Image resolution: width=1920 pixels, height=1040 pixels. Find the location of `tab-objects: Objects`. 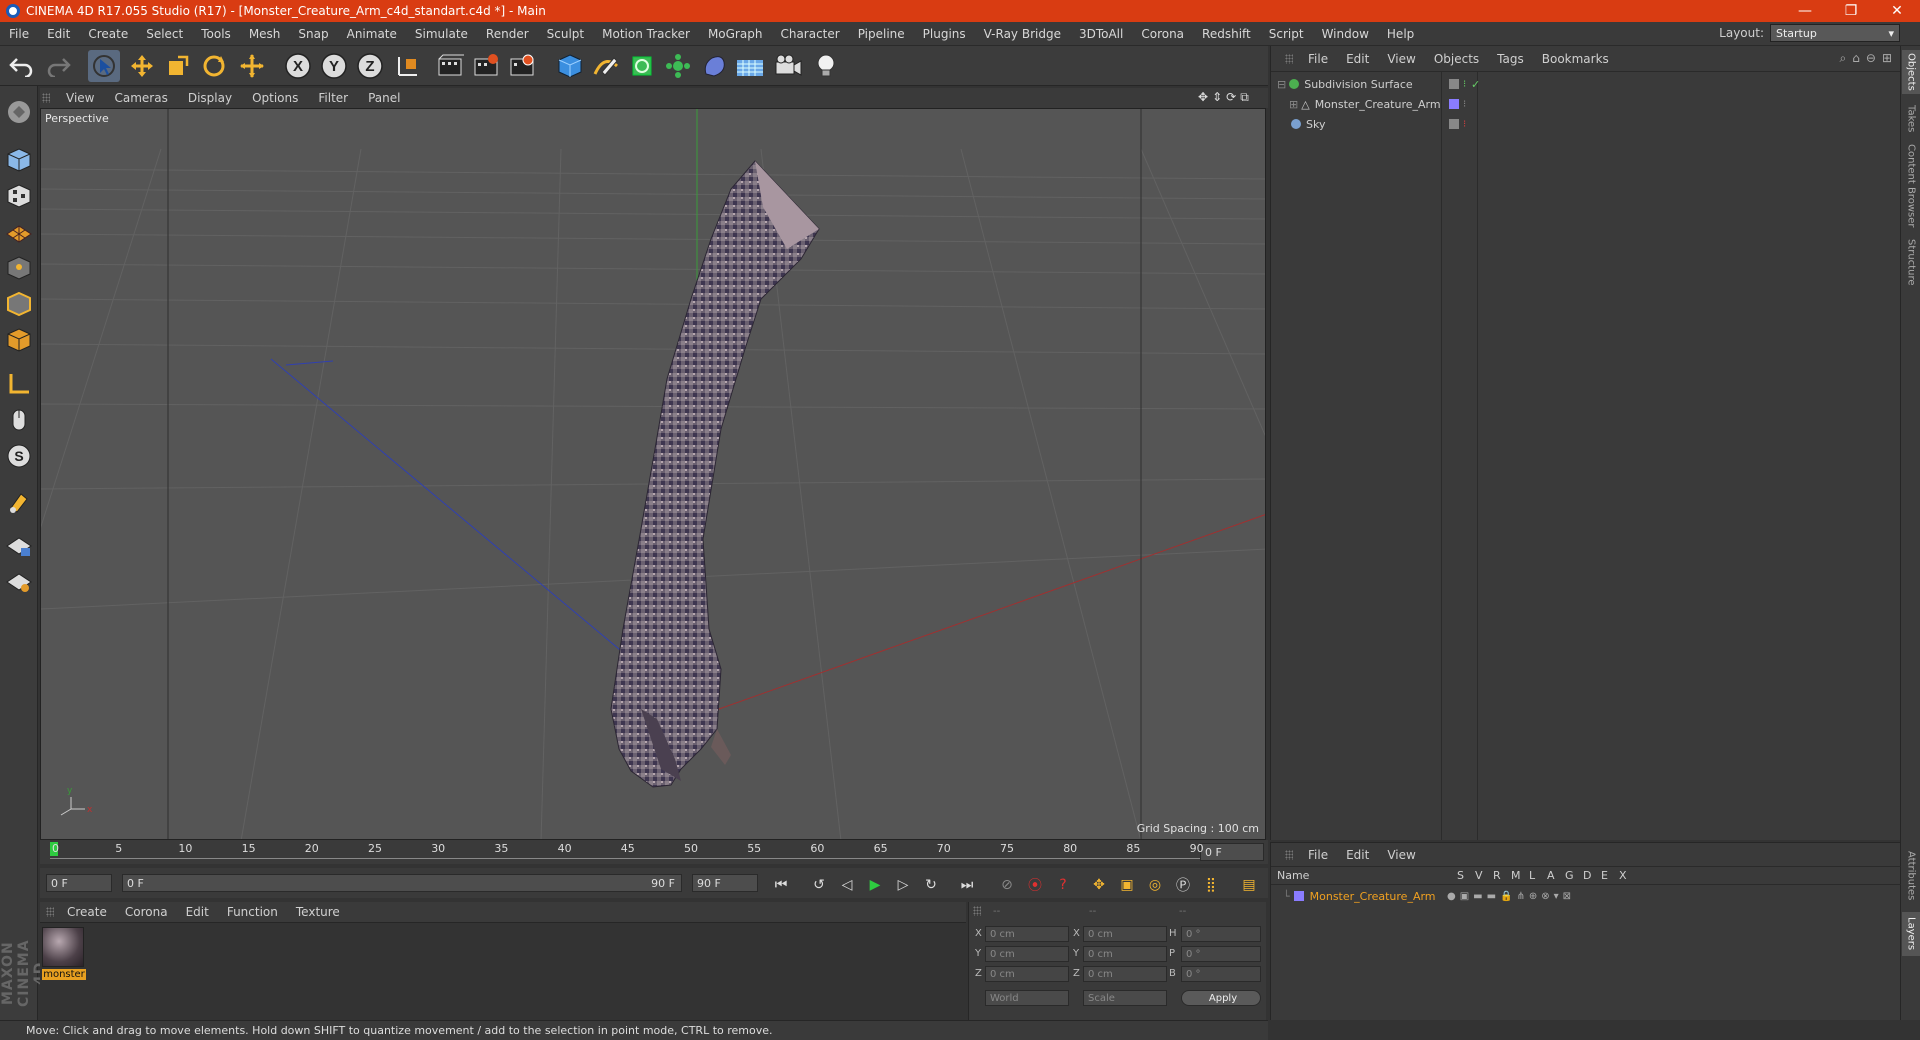

tab-objects: Objects is located at coordinates (1911, 72).